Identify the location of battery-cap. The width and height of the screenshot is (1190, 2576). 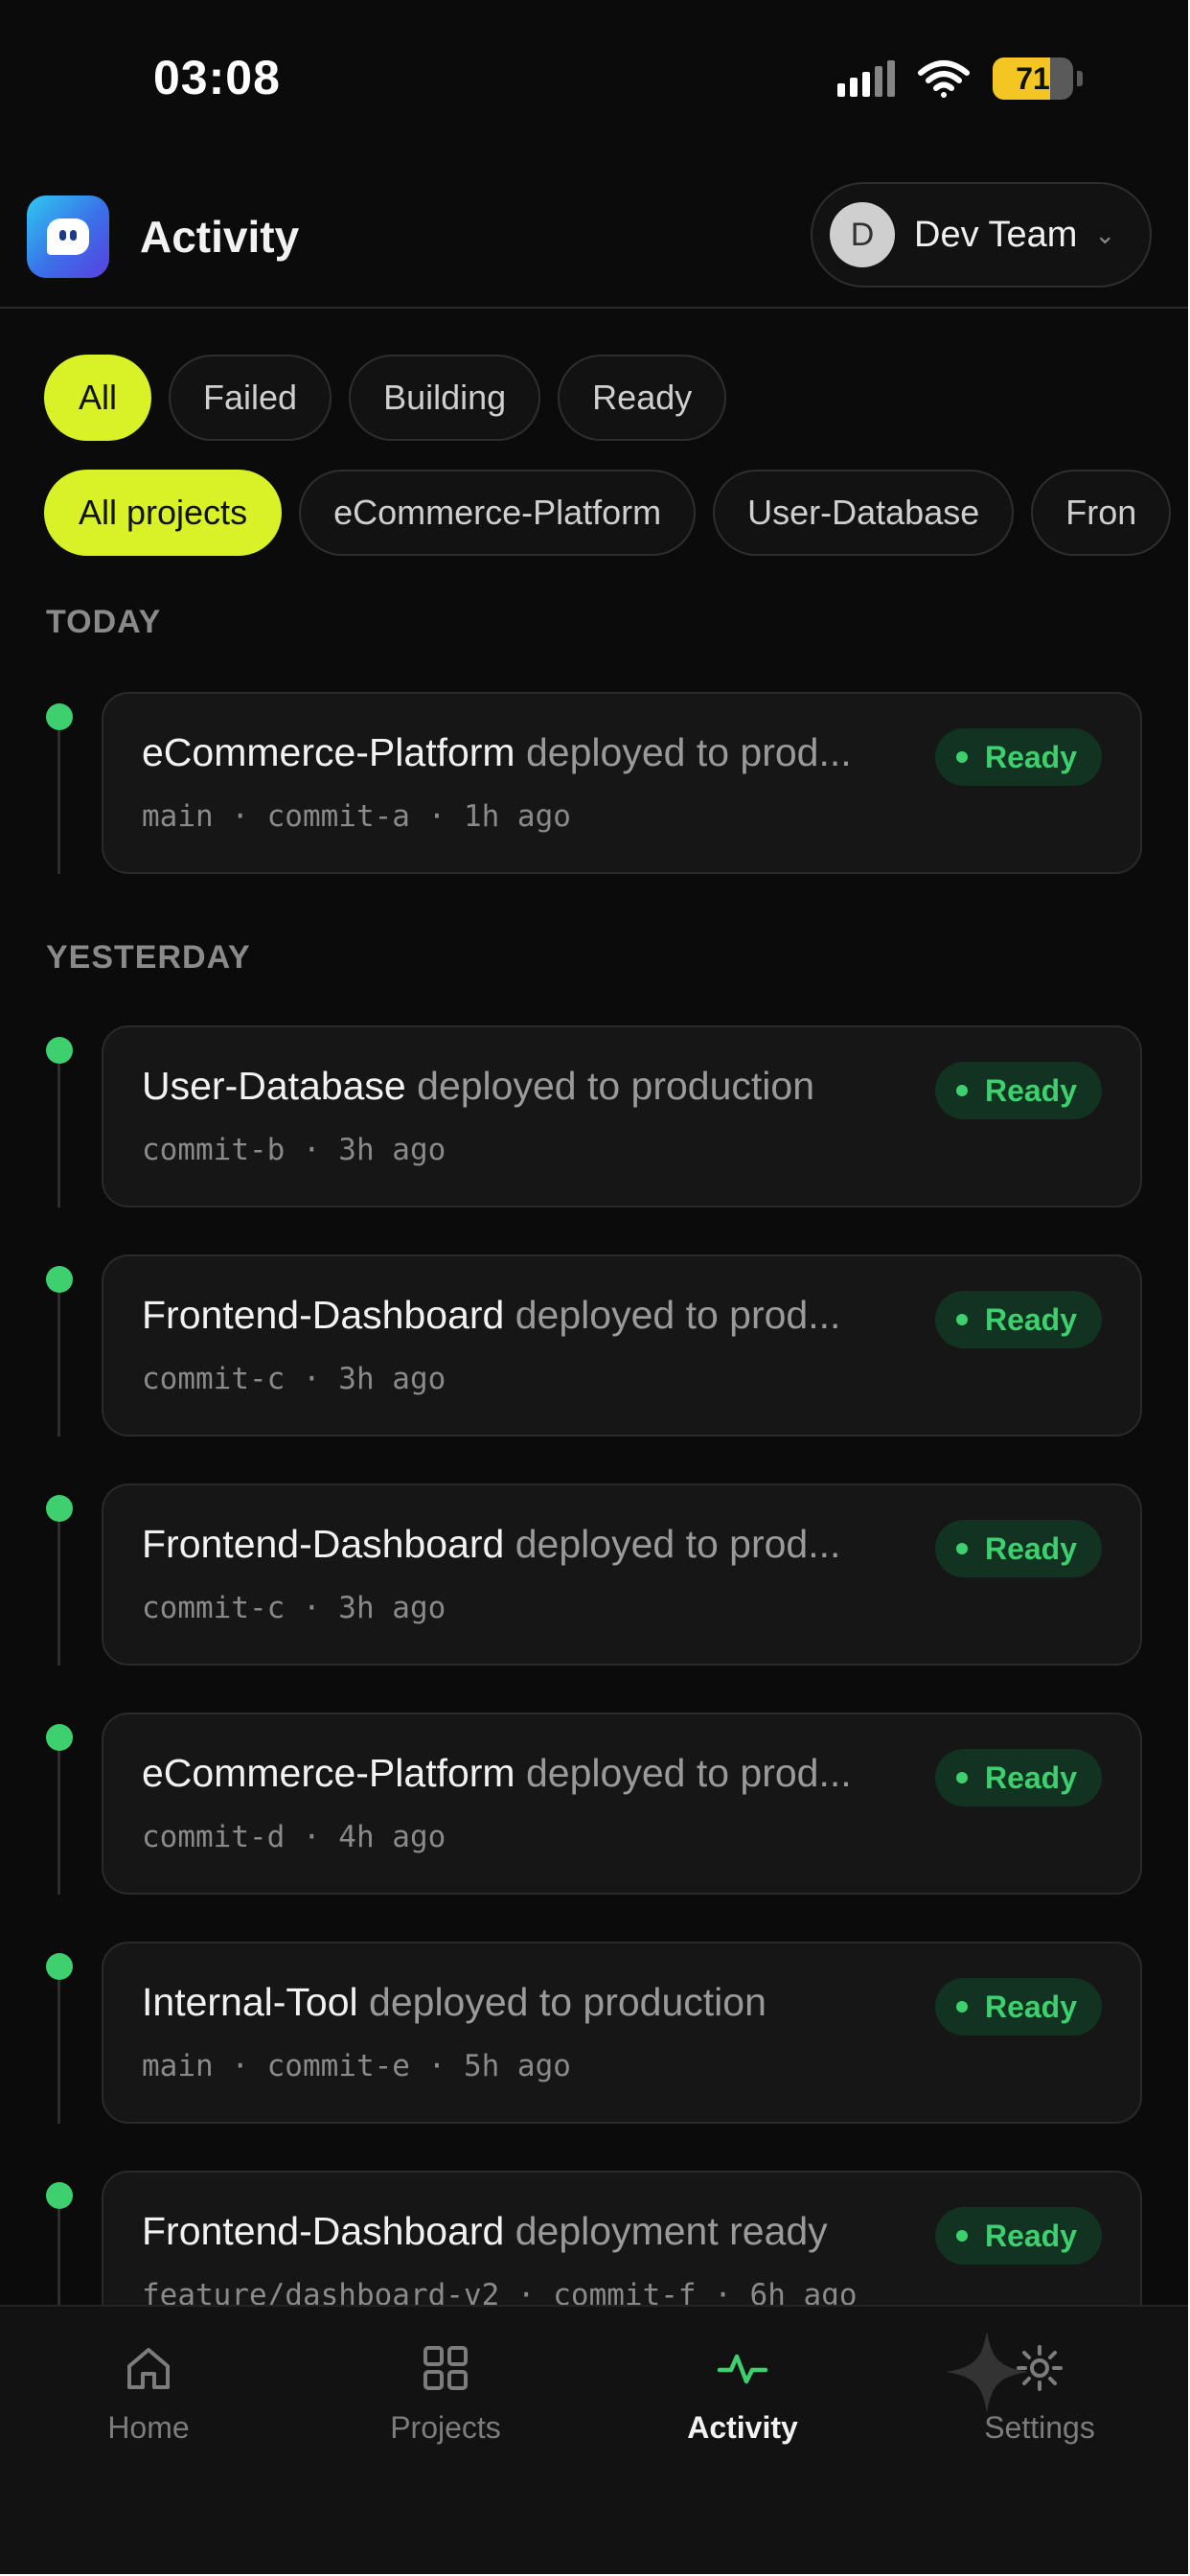
(1080, 78).